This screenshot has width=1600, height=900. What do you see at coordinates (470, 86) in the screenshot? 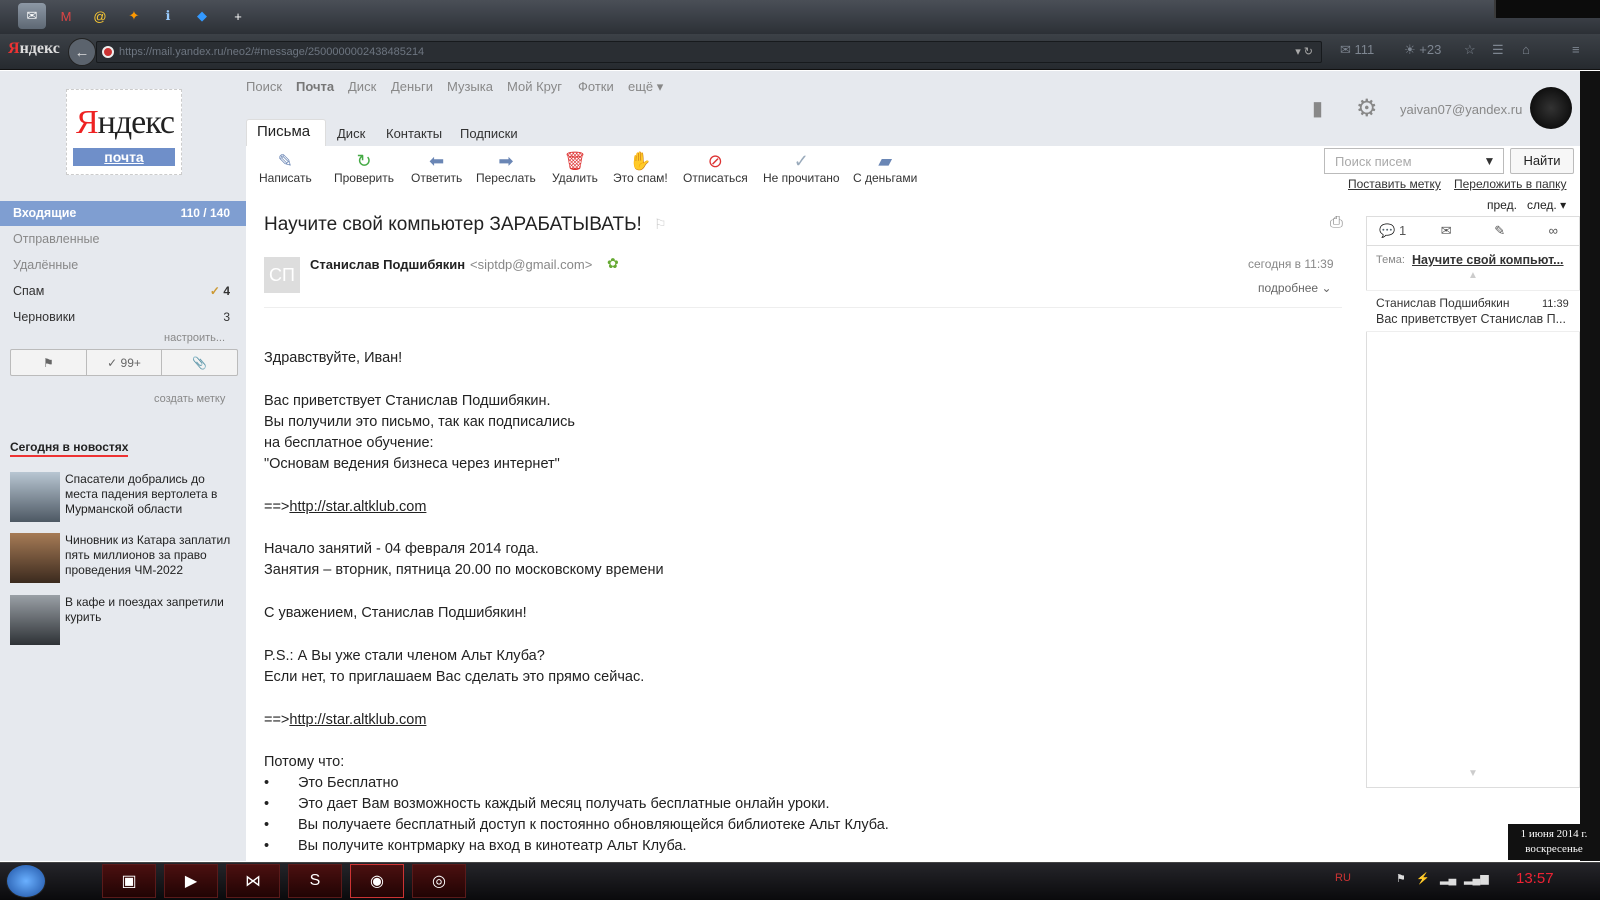
I see `nav-music: Музыка` at bounding box center [470, 86].